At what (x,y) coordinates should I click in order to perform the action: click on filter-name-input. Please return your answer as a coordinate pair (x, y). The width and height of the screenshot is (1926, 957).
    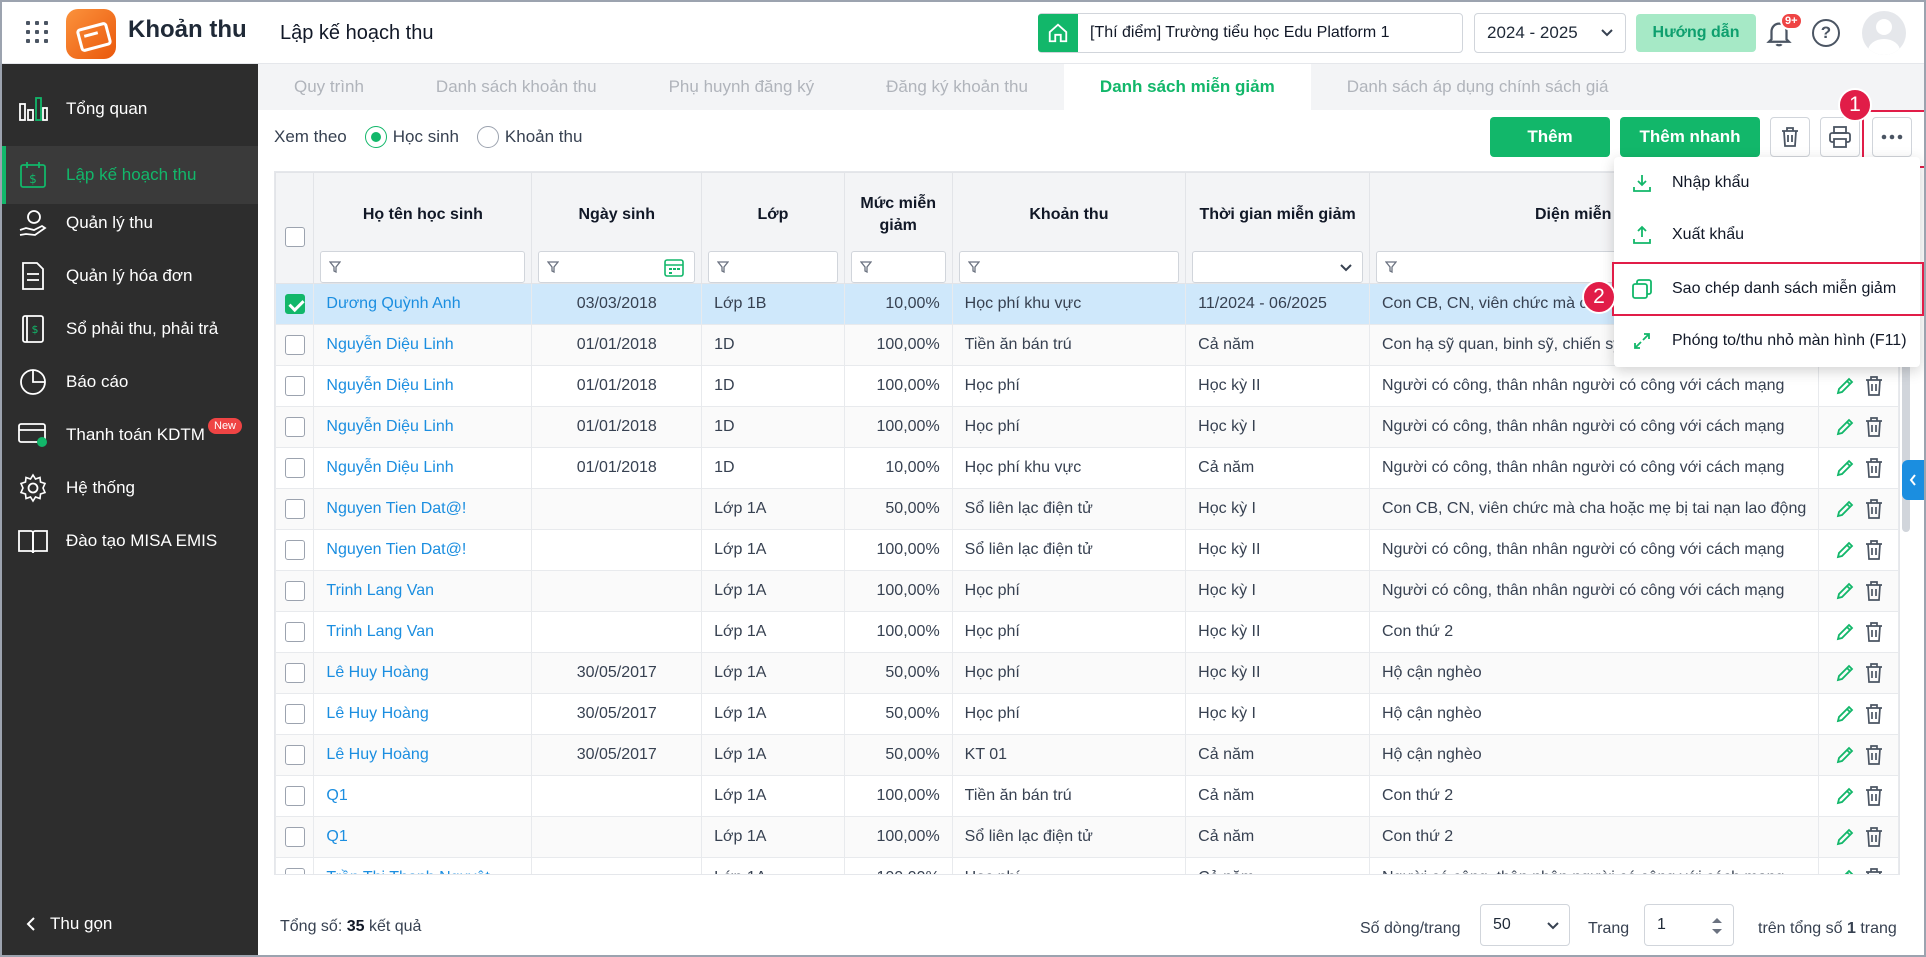
    Looking at the image, I should click on (423, 267).